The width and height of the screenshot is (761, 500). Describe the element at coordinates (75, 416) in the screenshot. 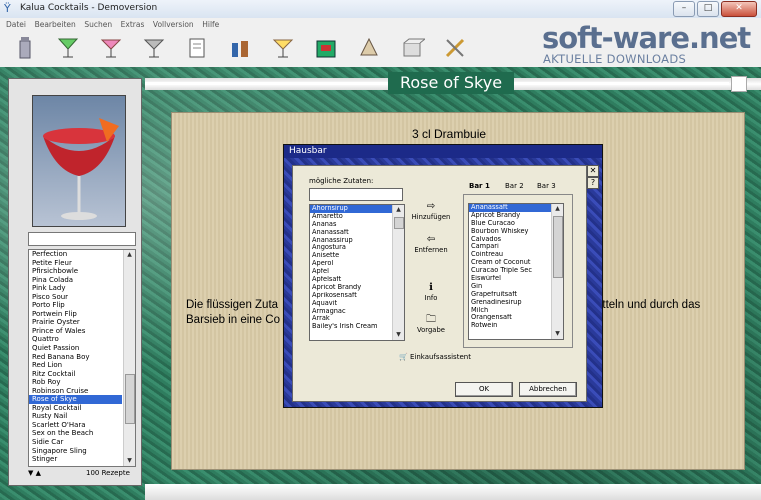

I see `cocktail-list-item: Rusty Nail` at that location.